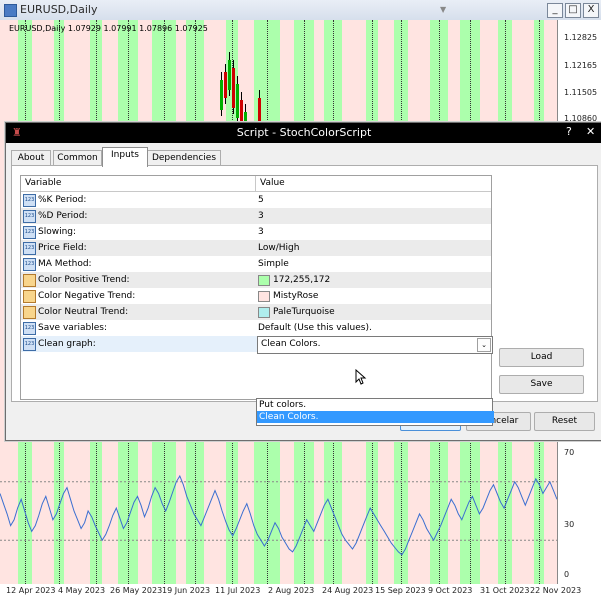 This screenshot has height=600, width=601. What do you see at coordinates (278, 515) in the screenshot?
I see `stochastic-line` at bounding box center [278, 515].